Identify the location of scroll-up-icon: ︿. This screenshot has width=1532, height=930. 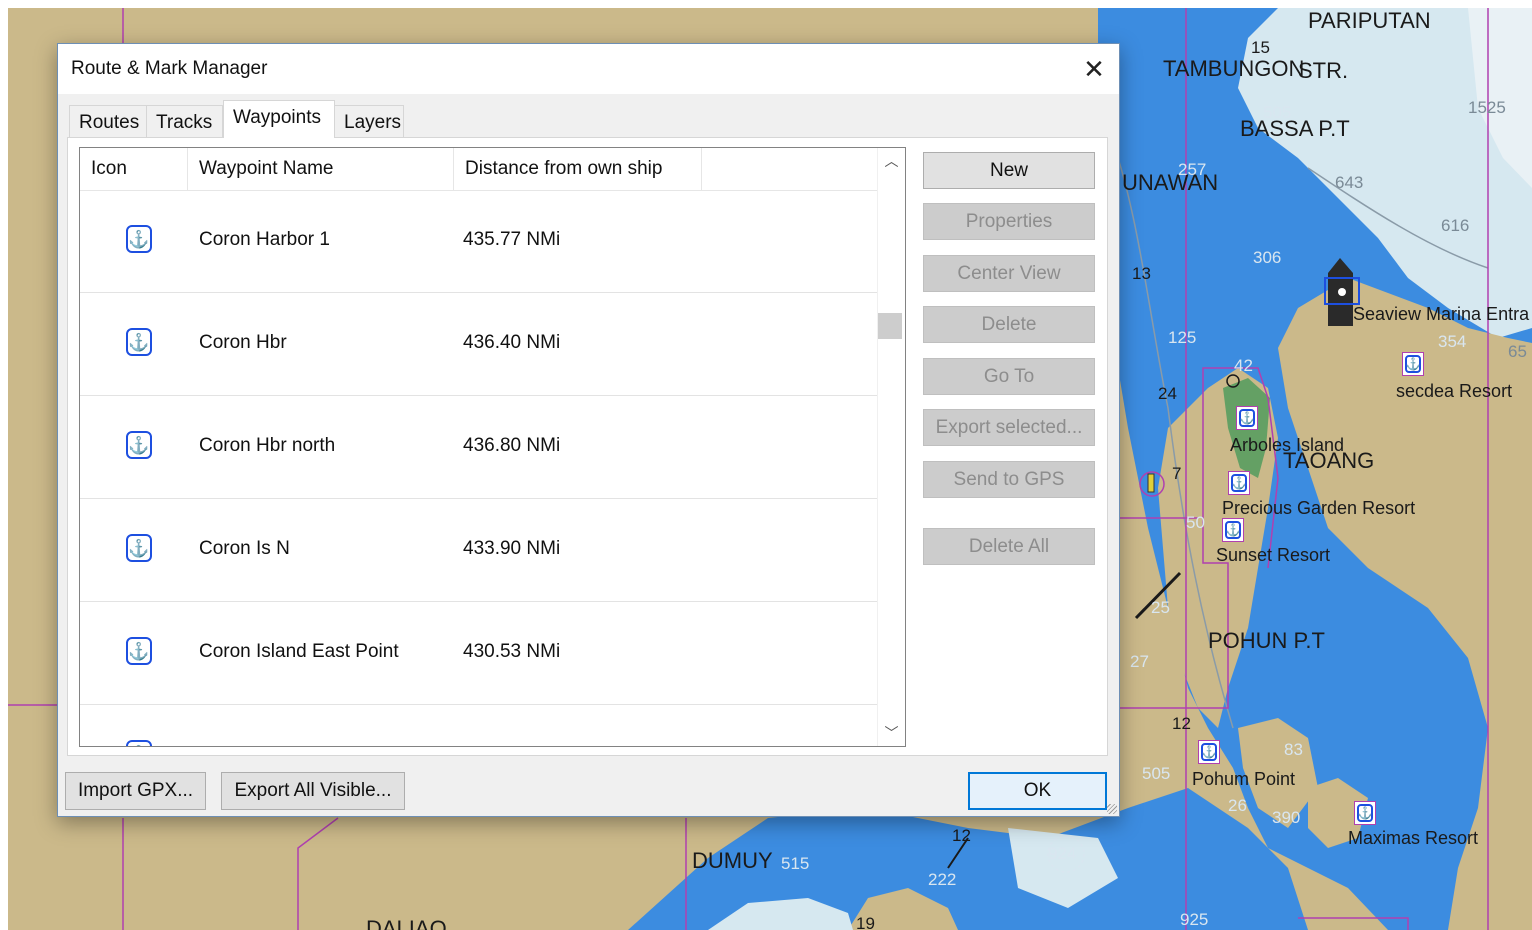
(891, 161).